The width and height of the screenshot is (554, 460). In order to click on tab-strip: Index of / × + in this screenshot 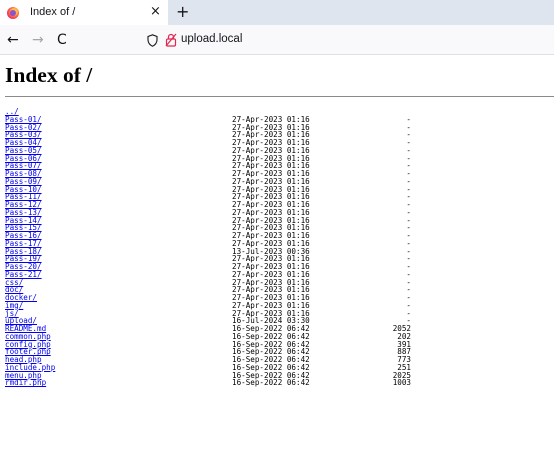, I will do `click(277, 12)`.